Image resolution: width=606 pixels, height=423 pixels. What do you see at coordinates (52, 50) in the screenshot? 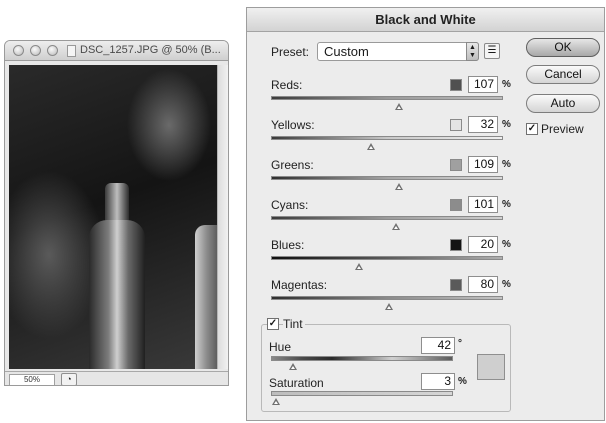
I see `zoom-icon` at bounding box center [52, 50].